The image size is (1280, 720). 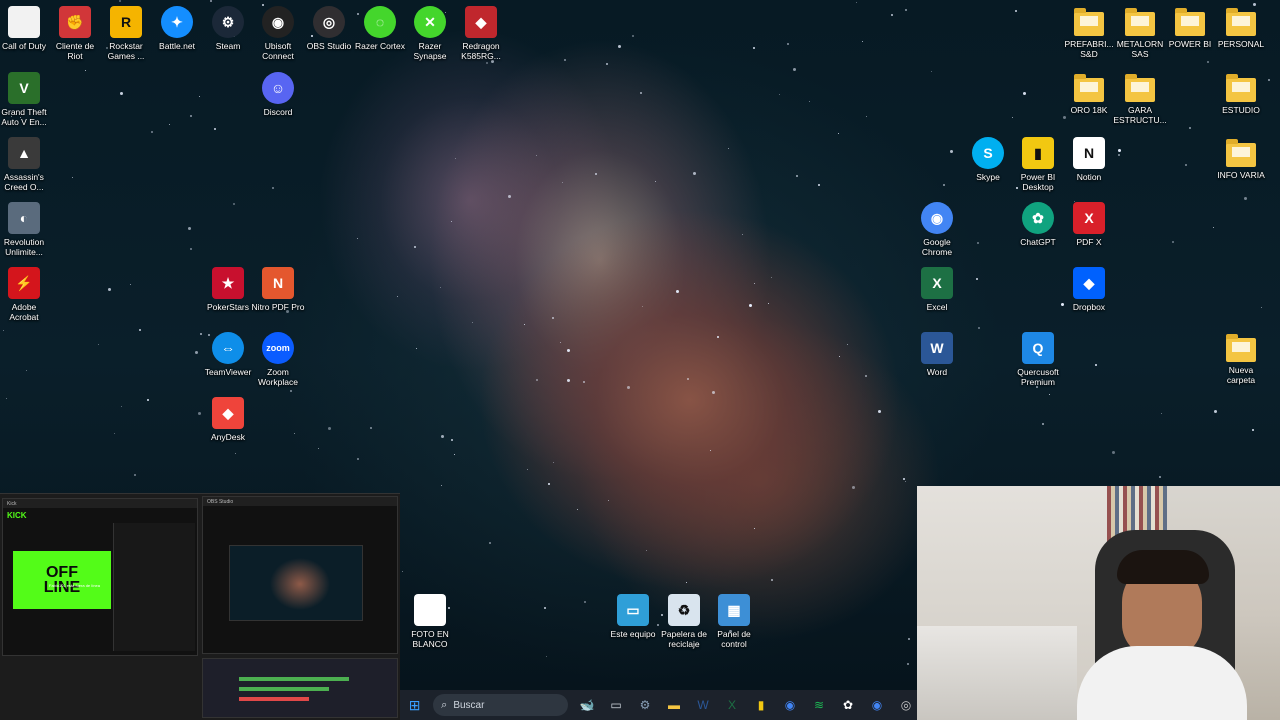 What do you see at coordinates (300, 575) in the screenshot?
I see `obs-window-preview: OBS Studio` at bounding box center [300, 575].